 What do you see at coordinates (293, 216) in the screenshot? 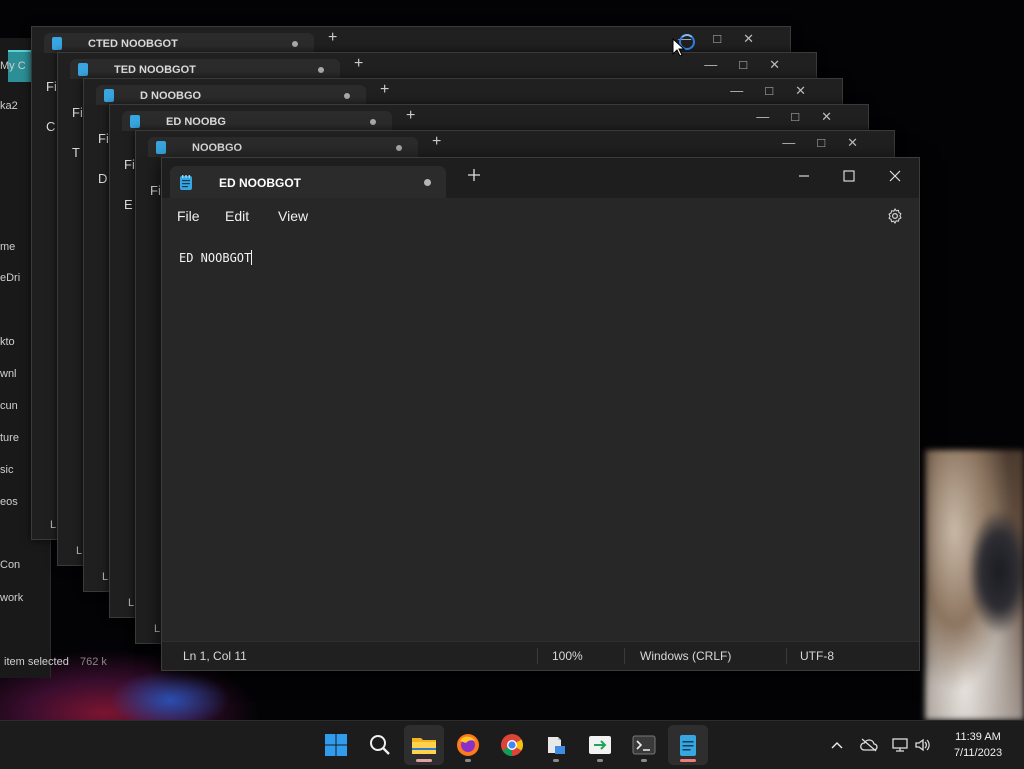
I see `menu-view: View` at bounding box center [293, 216].